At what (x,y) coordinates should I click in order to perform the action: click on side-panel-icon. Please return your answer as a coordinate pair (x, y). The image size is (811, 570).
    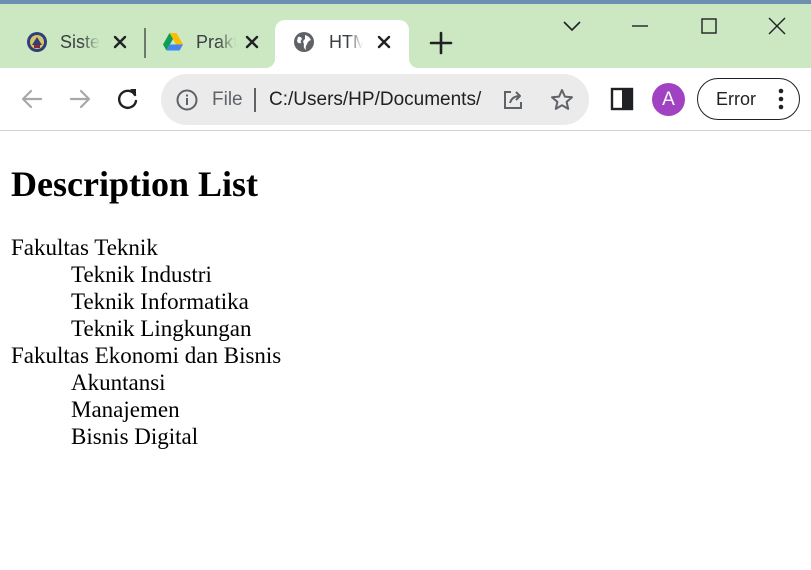
    Looking at the image, I should click on (622, 99).